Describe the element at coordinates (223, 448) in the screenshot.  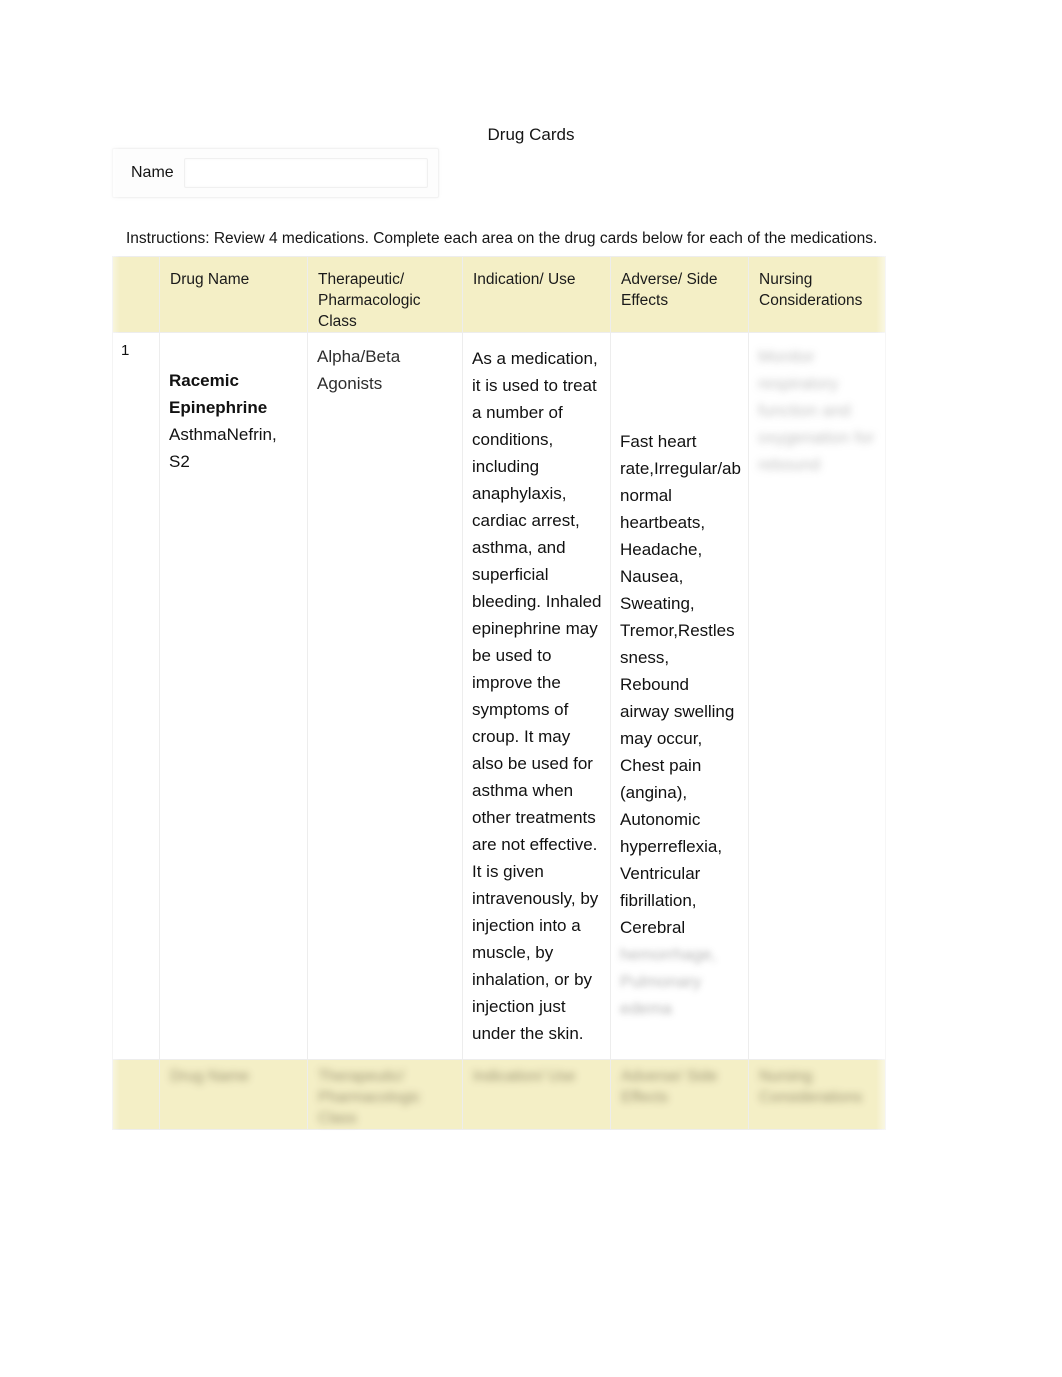
I see `drug-brand-name: AsthmaNefrin, S2` at that location.